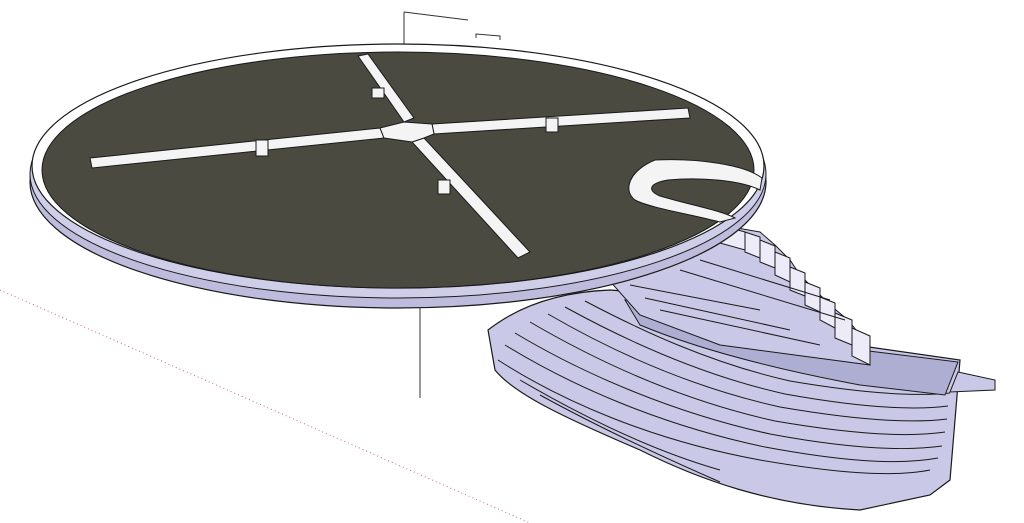  What do you see at coordinates (378, 93) in the screenshot?
I see `rail-clip-top` at bounding box center [378, 93].